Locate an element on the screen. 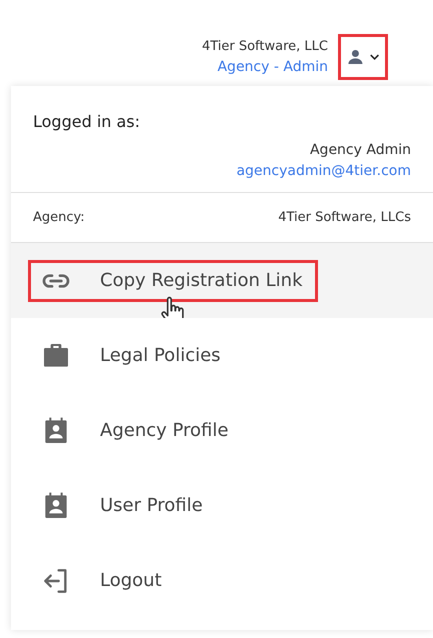 This screenshot has width=433, height=638. menu-item: Agency Profile is located at coordinates (222, 430).